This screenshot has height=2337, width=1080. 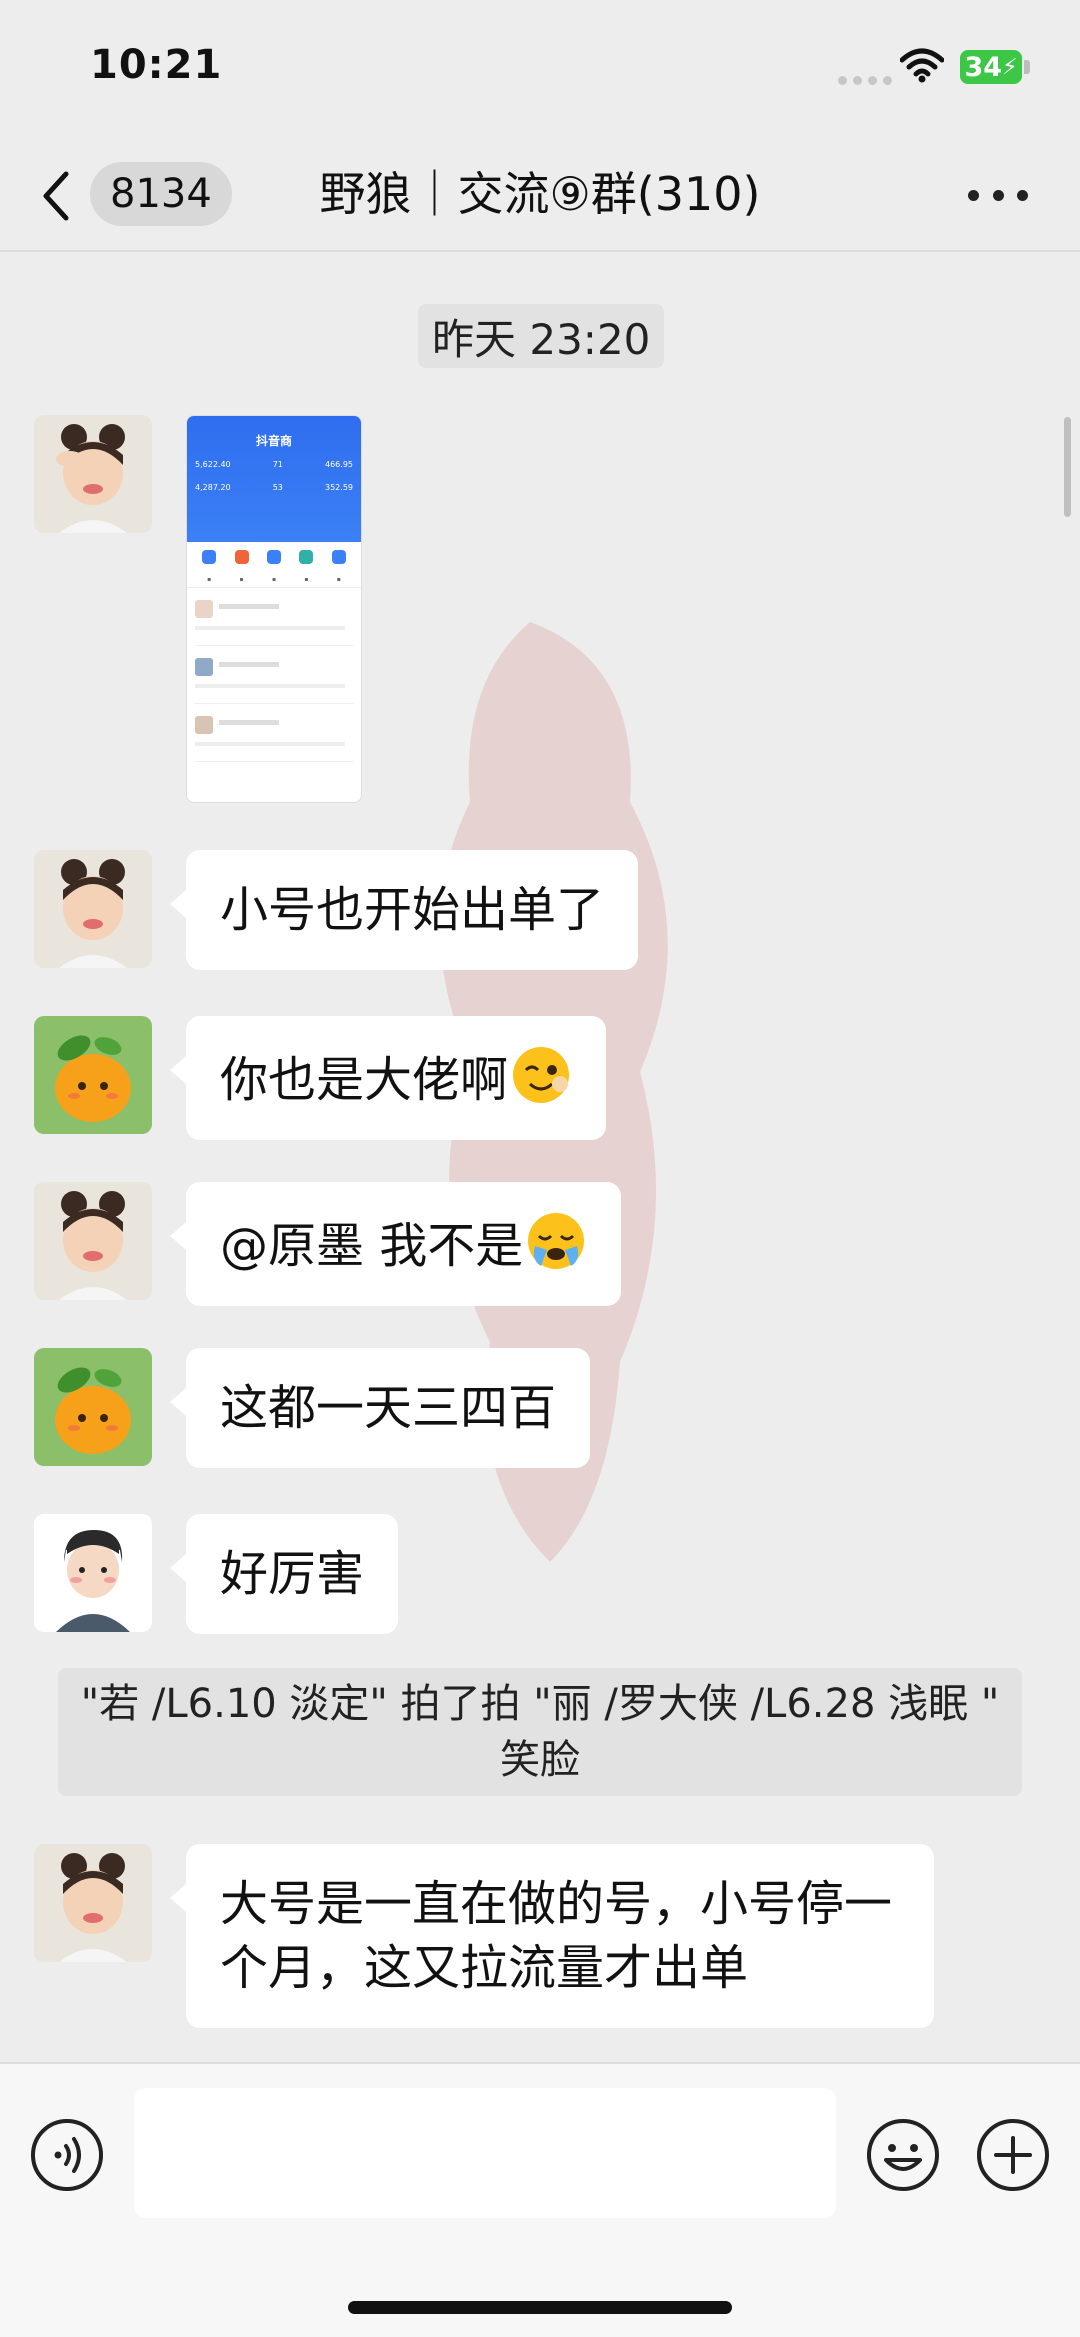 What do you see at coordinates (1027, 67) in the screenshot?
I see `battery-tip` at bounding box center [1027, 67].